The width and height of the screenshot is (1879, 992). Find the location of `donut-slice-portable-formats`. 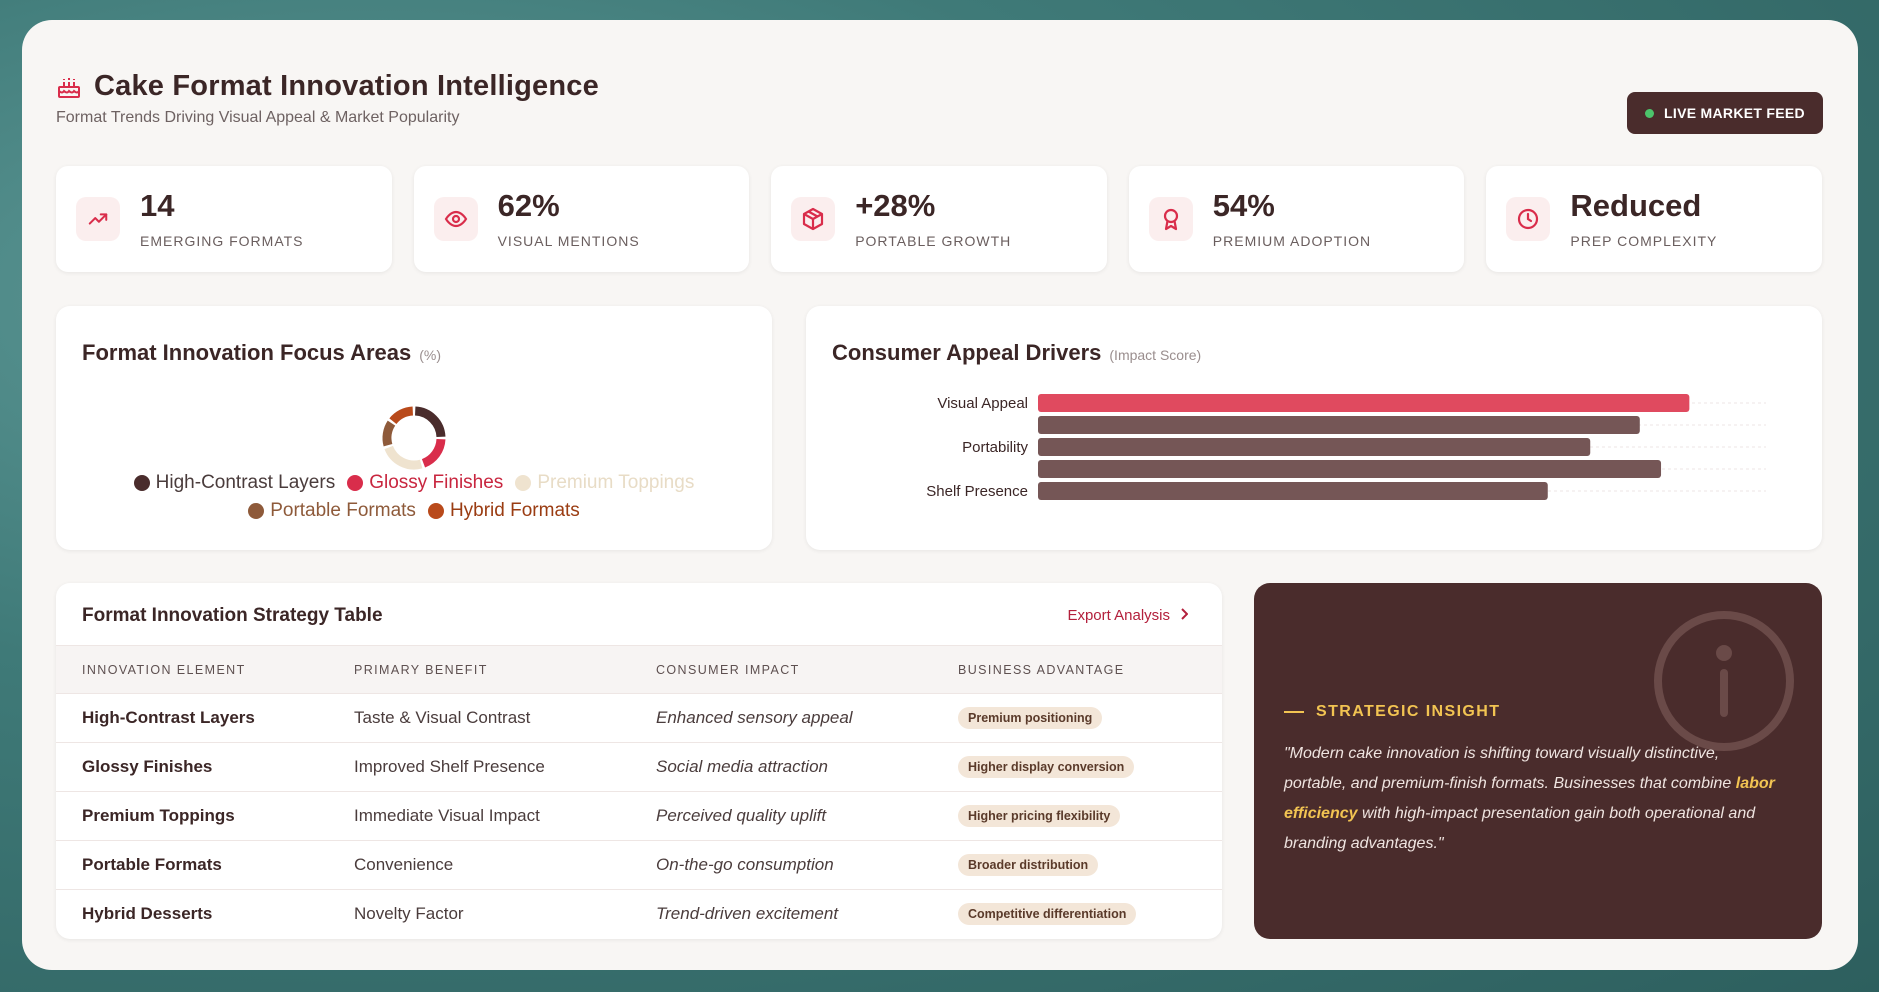

donut-slice-portable-formats is located at coordinates (389, 433).